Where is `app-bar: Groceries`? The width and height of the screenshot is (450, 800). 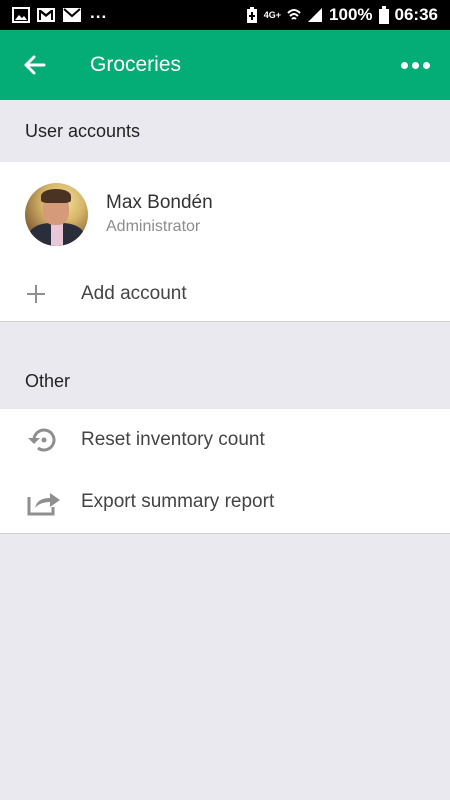
app-bar: Groceries is located at coordinates (225, 65).